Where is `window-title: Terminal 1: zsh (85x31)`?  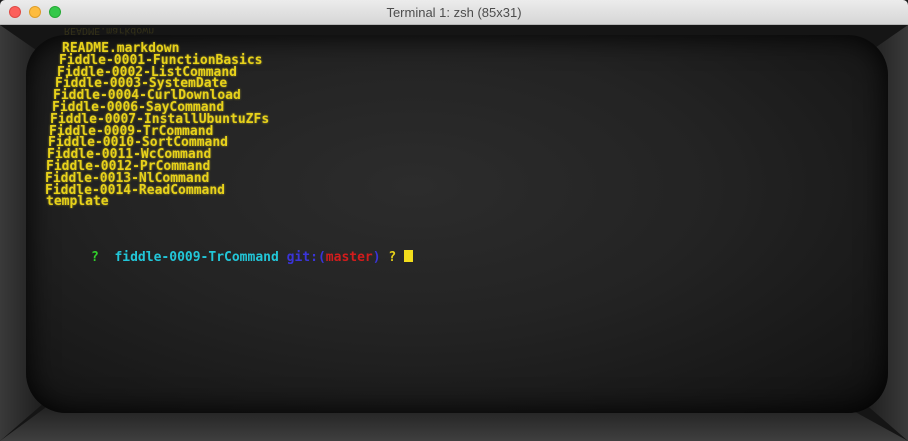 window-title: Terminal 1: zsh (85x31) is located at coordinates (454, 12).